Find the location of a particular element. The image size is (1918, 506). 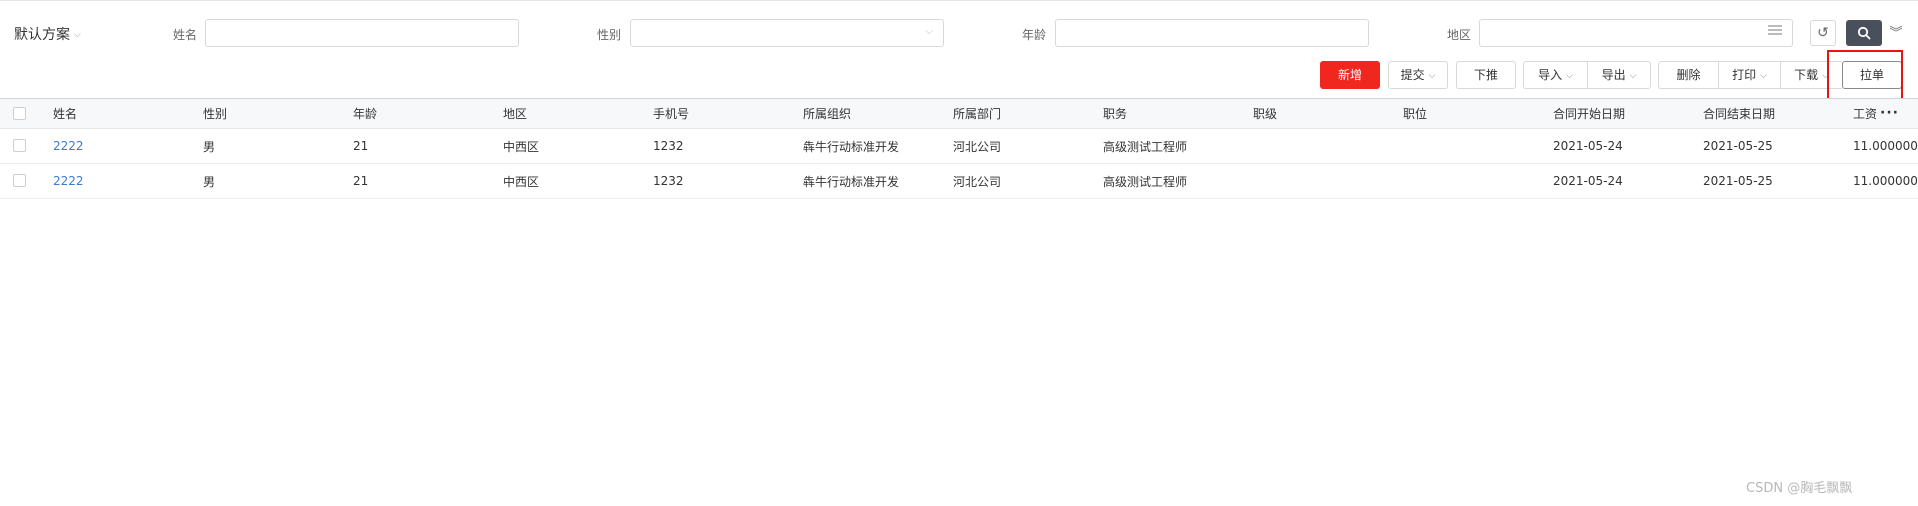

print-button: 打印 ⌵ is located at coordinates (1749, 75).